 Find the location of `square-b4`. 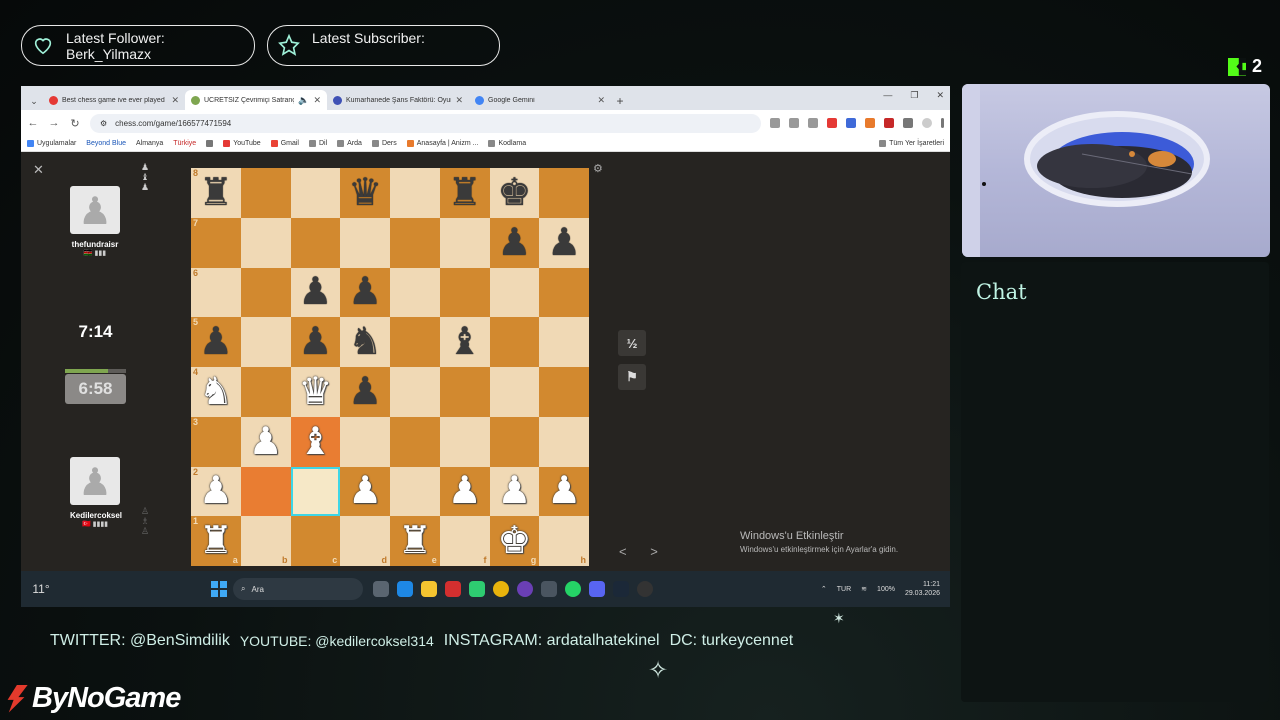

square-b4 is located at coordinates (265, 392).